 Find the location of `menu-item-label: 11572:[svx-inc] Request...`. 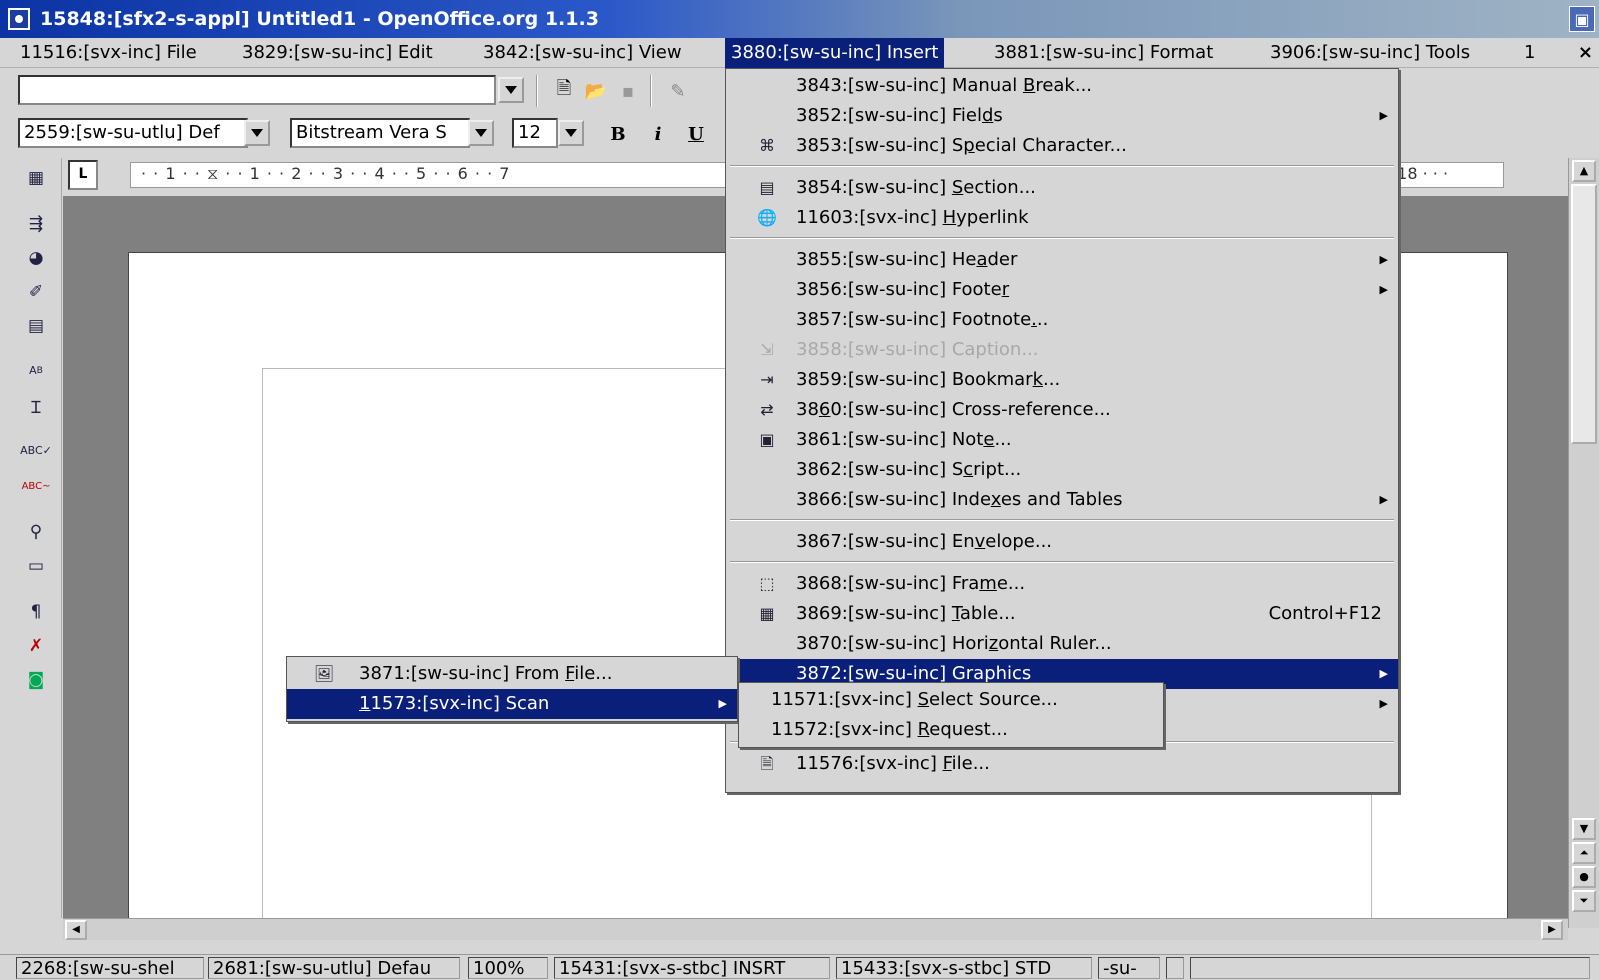

menu-item-label: 11572:[svx-inc] Request... is located at coordinates (889, 729).